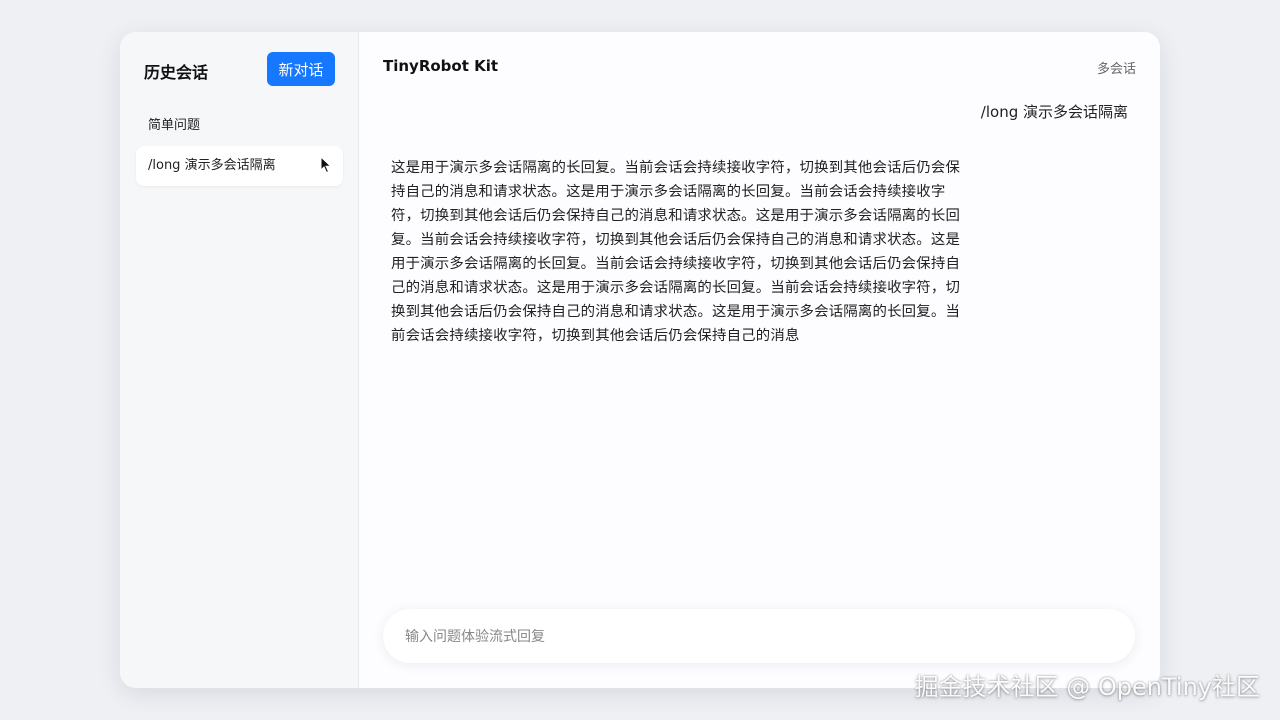  I want to click on chat-input-box, so click(759, 637).